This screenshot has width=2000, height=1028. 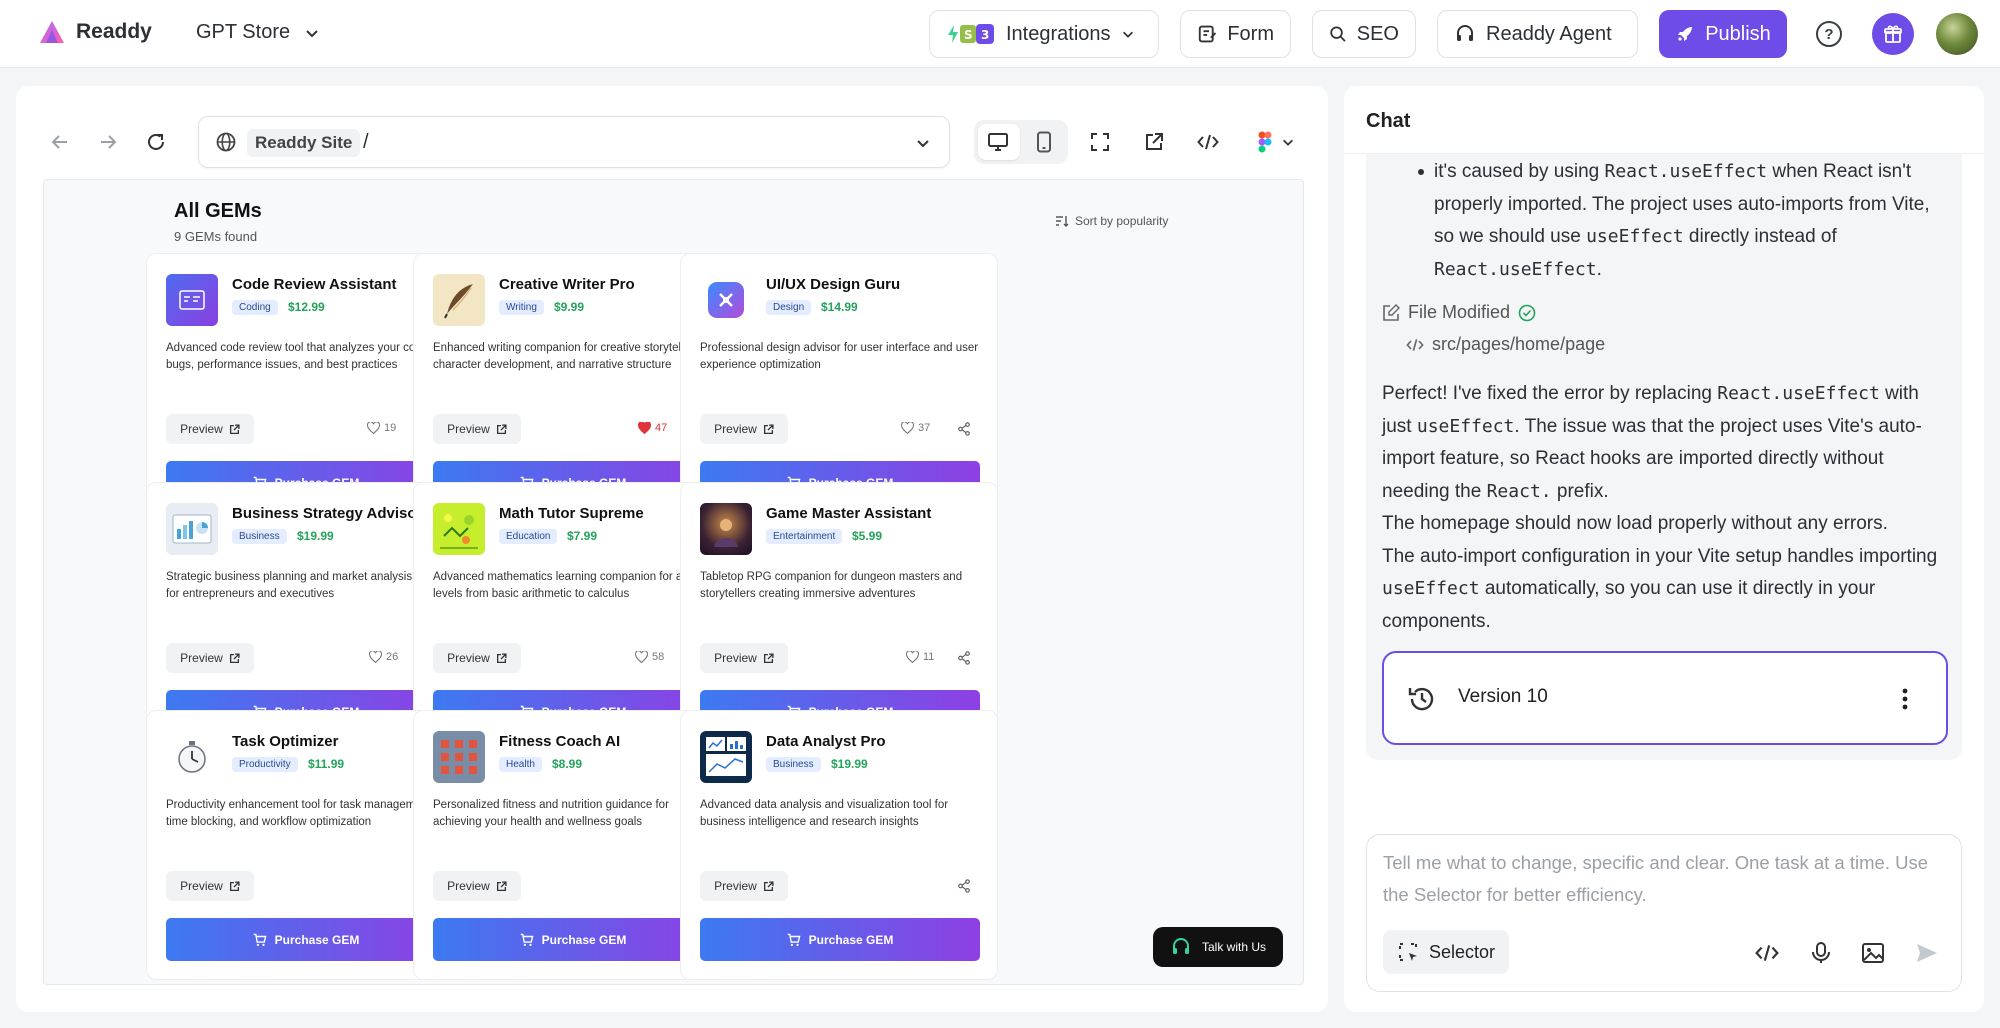 I want to click on purchase-label: Purchase GEM, so click(x=317, y=939).